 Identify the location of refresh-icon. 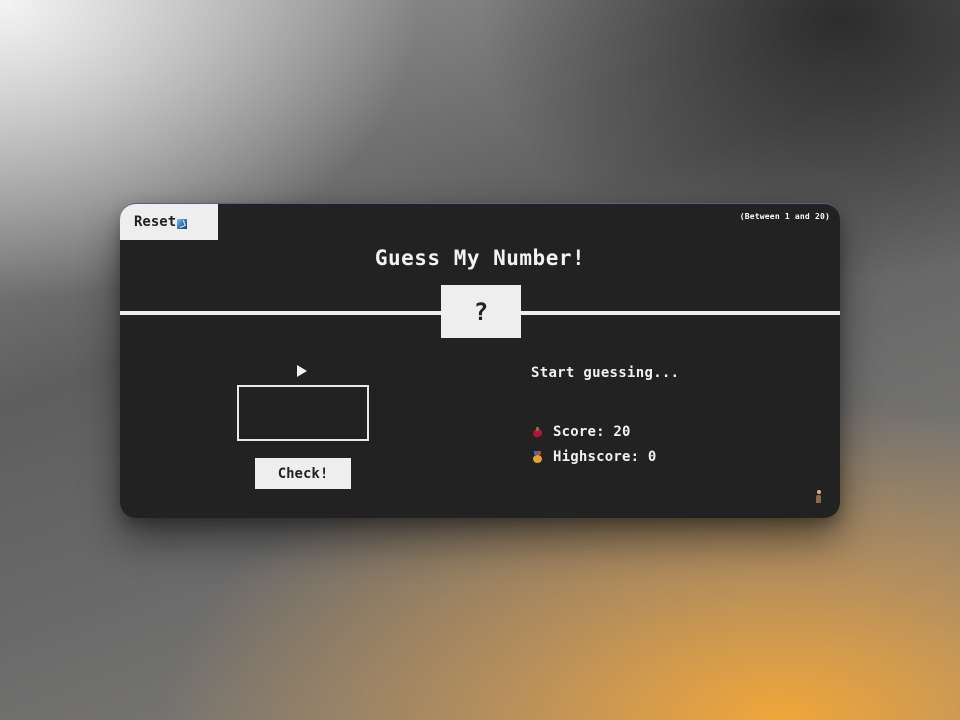
(182, 223).